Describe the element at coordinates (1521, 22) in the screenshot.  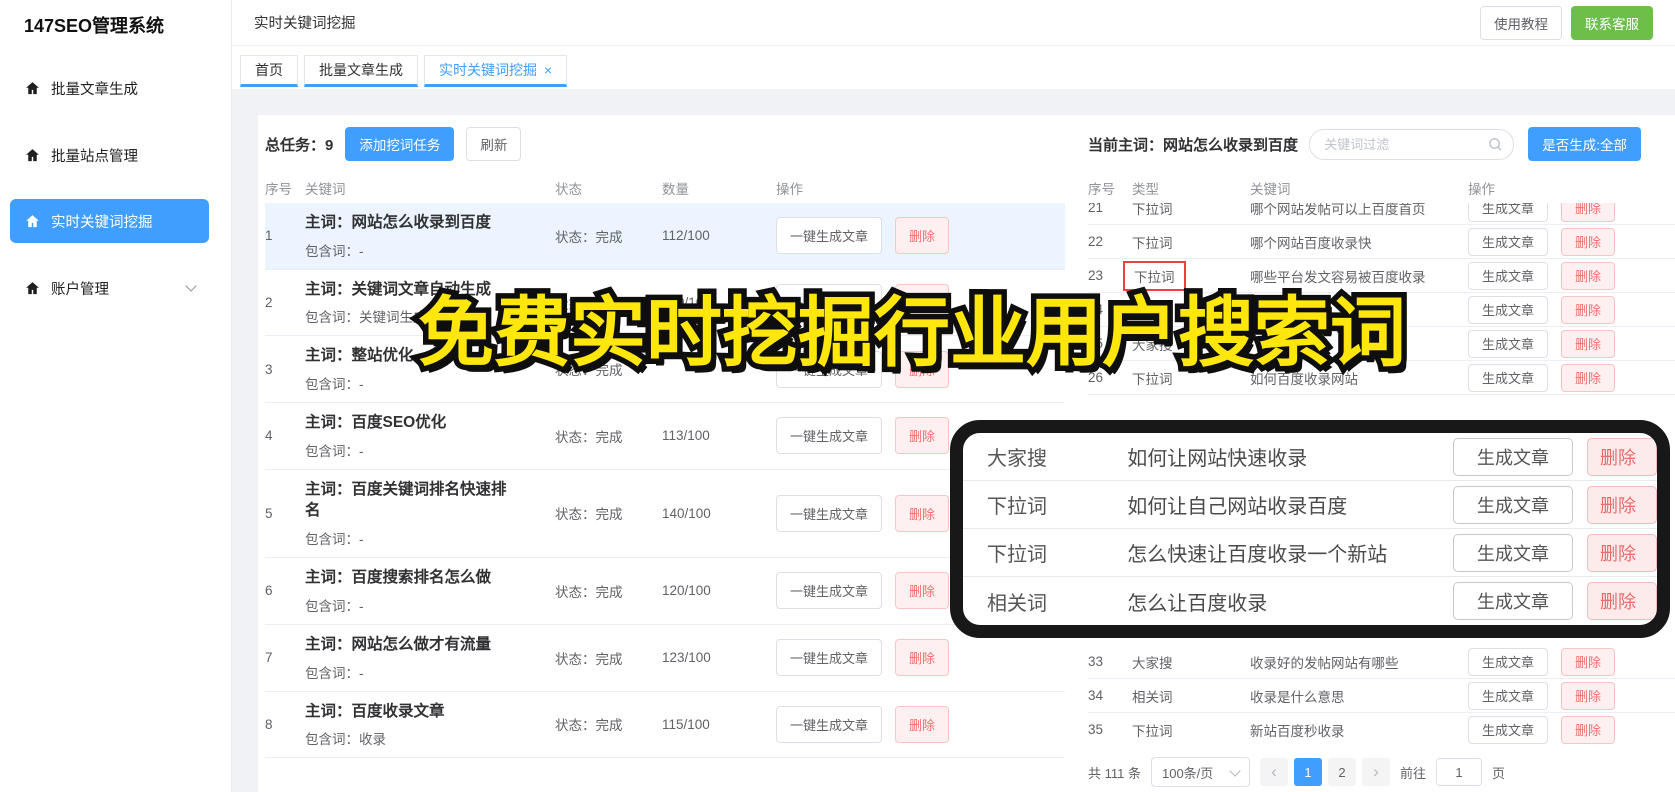
I see `tutorial-button: 使用教程` at that location.